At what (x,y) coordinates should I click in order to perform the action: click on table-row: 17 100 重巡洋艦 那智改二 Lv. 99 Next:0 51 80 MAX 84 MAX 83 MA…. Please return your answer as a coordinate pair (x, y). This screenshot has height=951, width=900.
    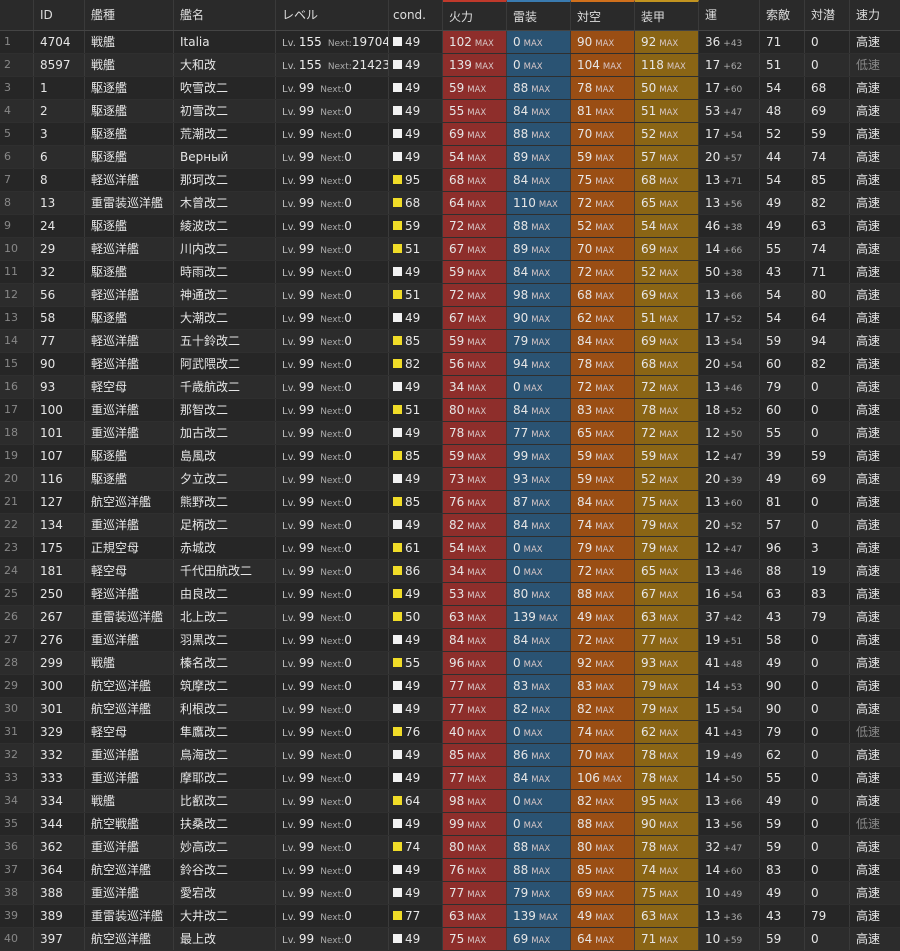
    Looking at the image, I should click on (450, 410).